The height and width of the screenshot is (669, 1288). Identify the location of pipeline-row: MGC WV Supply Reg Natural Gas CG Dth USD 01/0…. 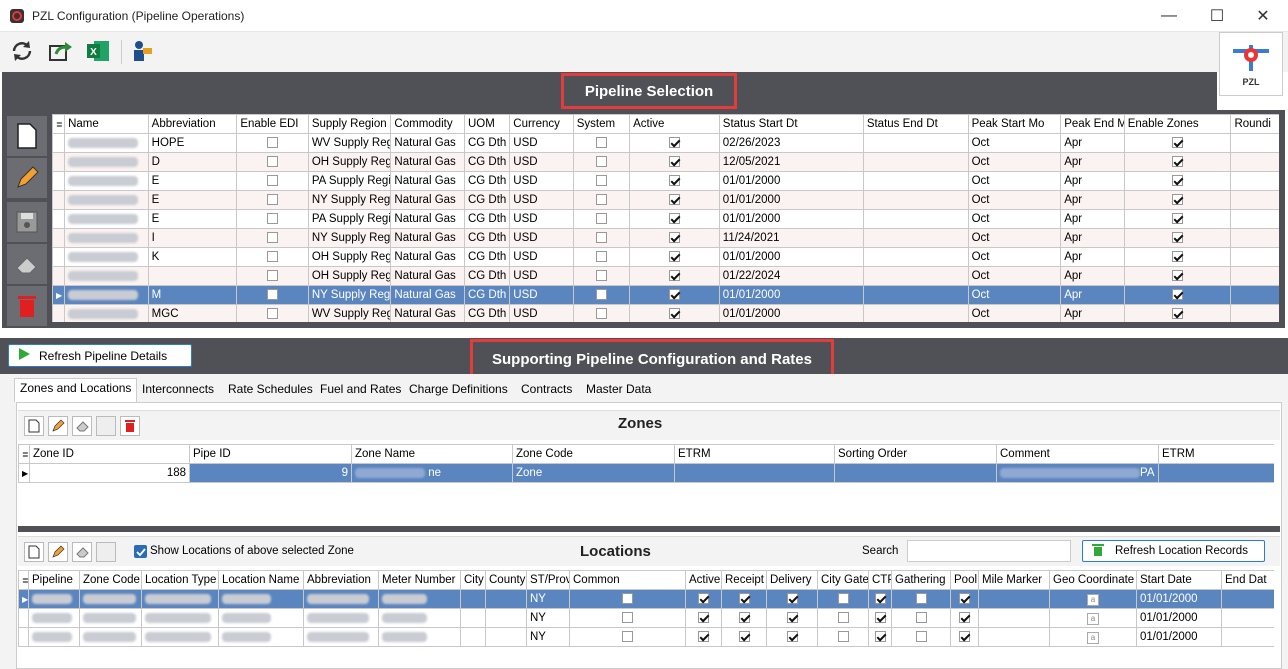
(665, 313).